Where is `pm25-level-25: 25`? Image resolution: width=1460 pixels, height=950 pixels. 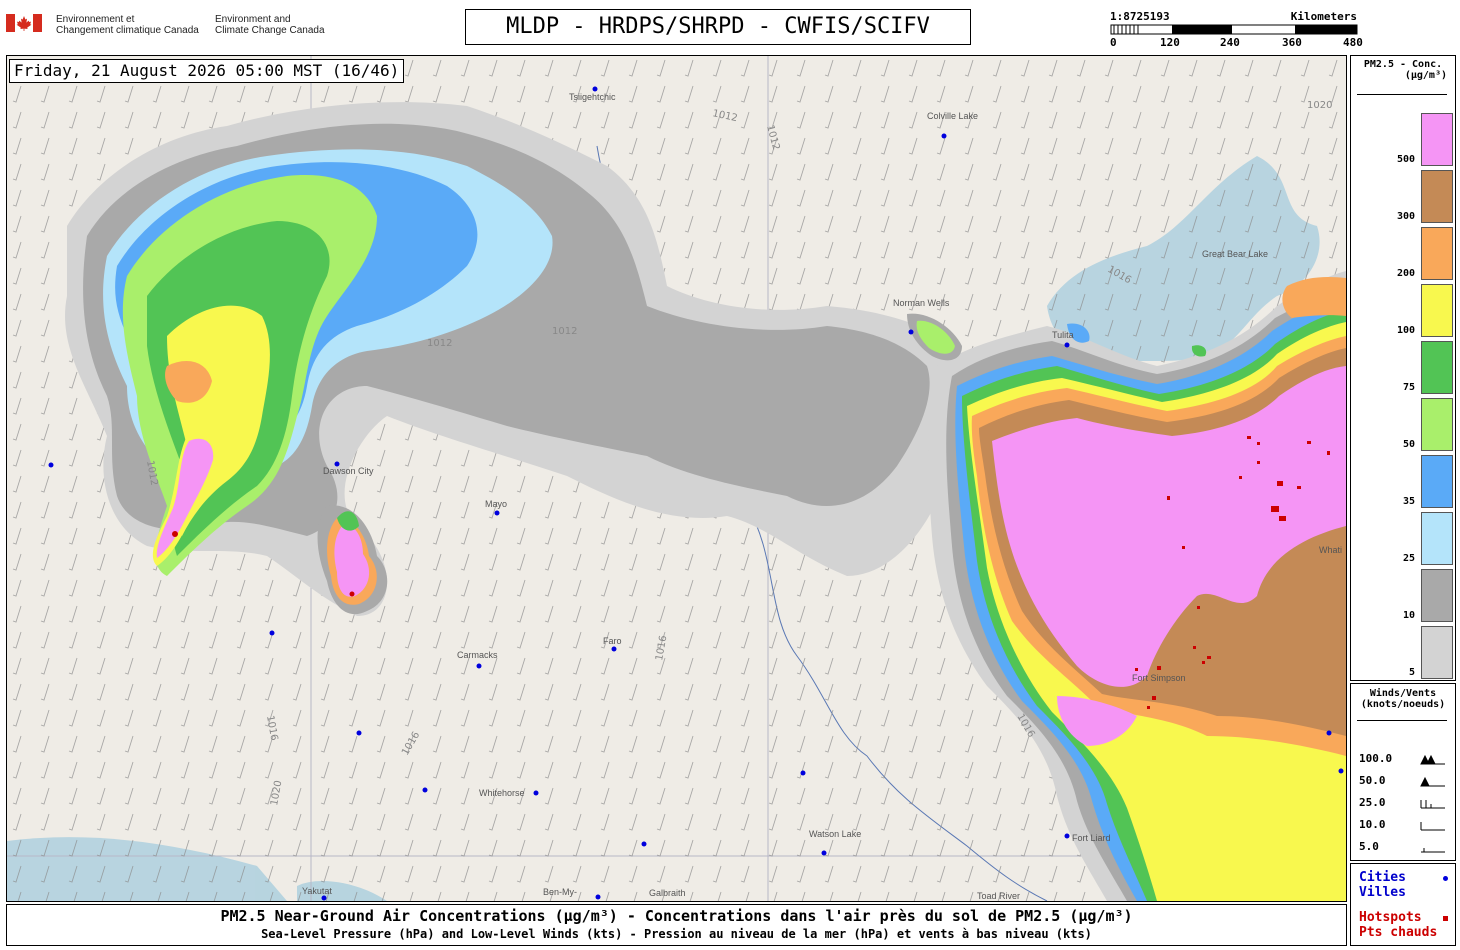
pm25-level-25: 25 is located at coordinates (1408, 558).